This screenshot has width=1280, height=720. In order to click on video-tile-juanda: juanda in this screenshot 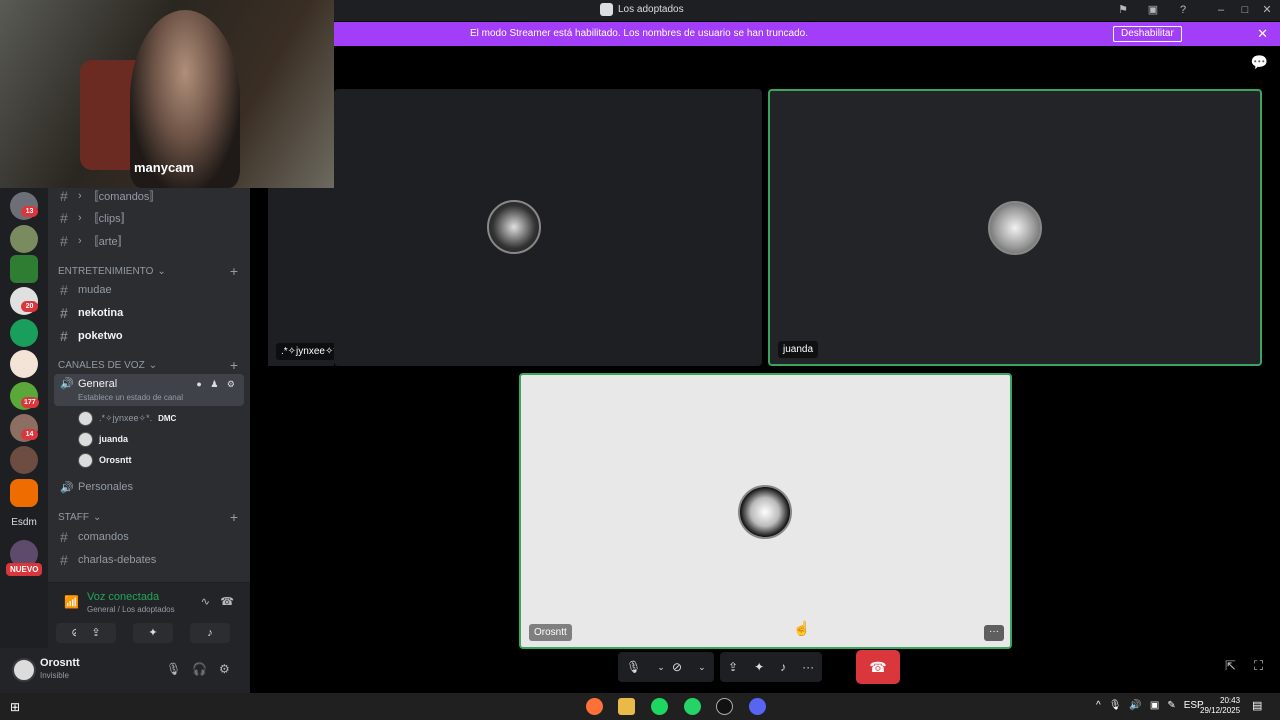, I will do `click(1015, 227)`.